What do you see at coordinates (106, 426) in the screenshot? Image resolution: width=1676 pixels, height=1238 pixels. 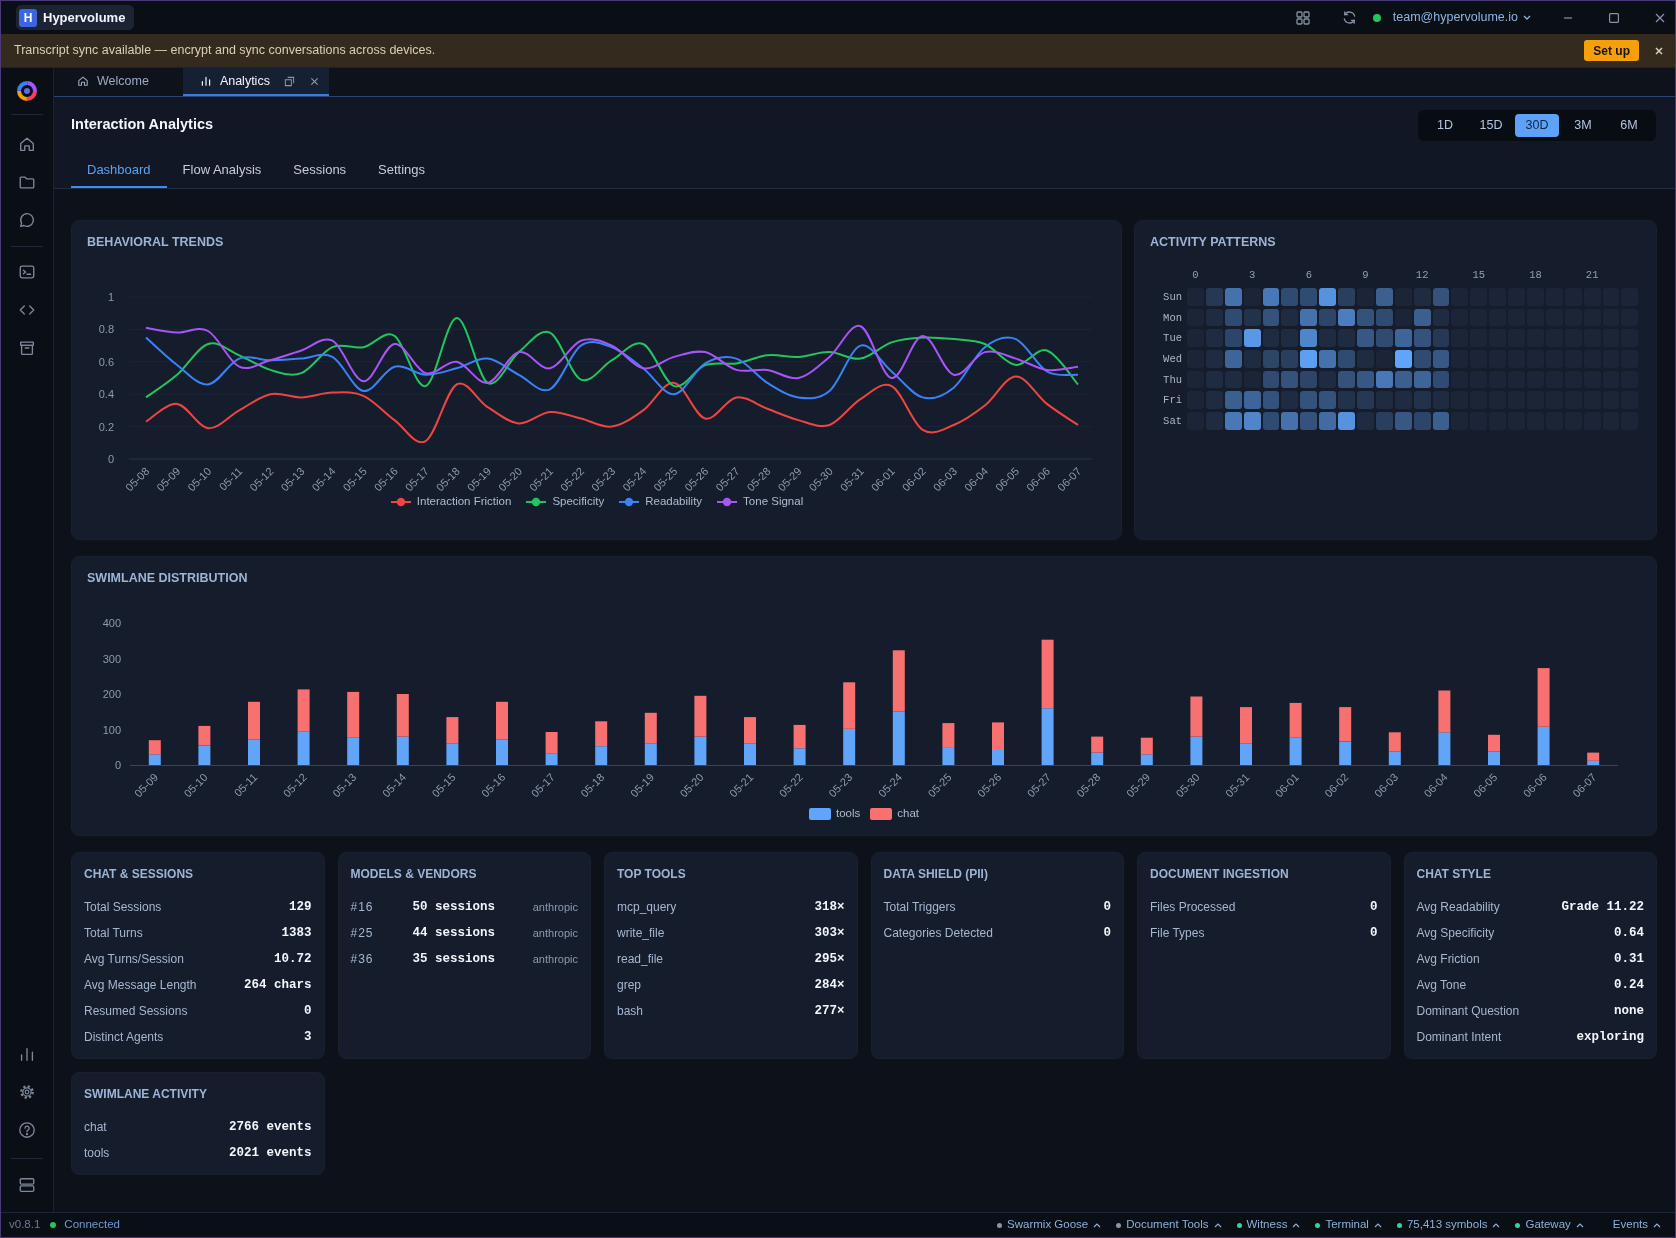 I see `axis-label: 0.2` at bounding box center [106, 426].